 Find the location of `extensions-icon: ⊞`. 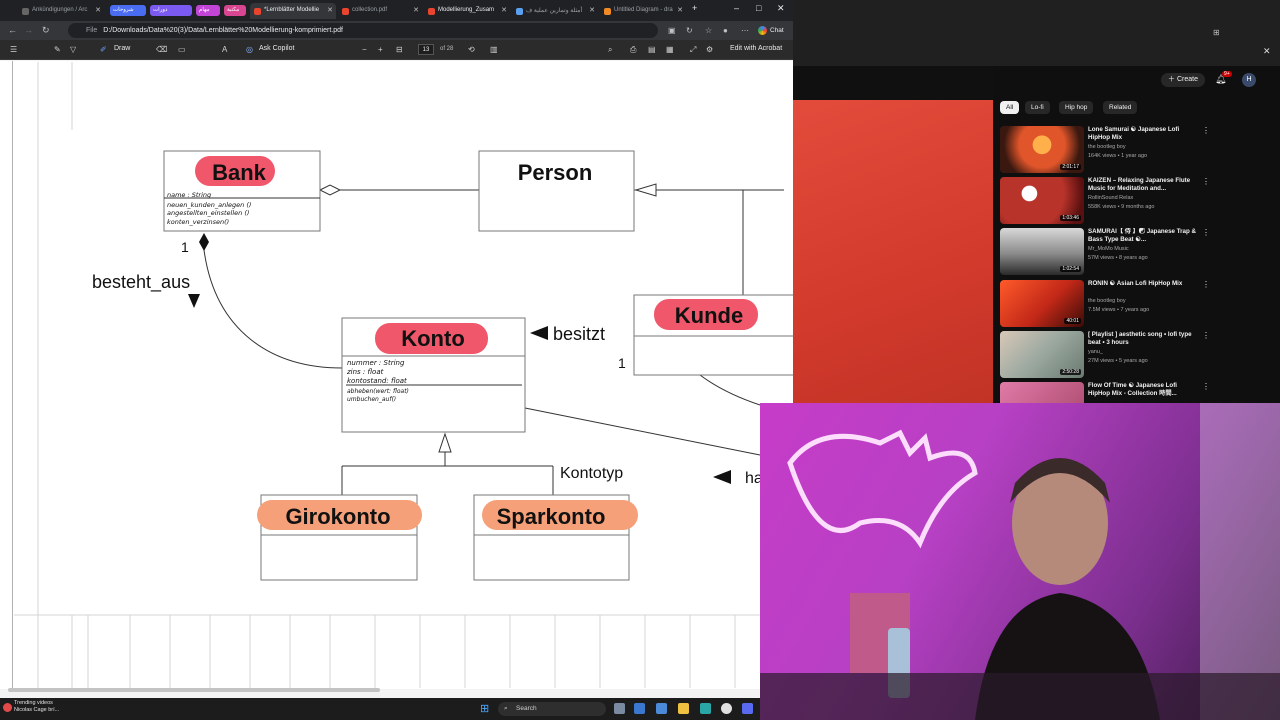

extensions-icon: ⊞ is located at coordinates (1216, 32).